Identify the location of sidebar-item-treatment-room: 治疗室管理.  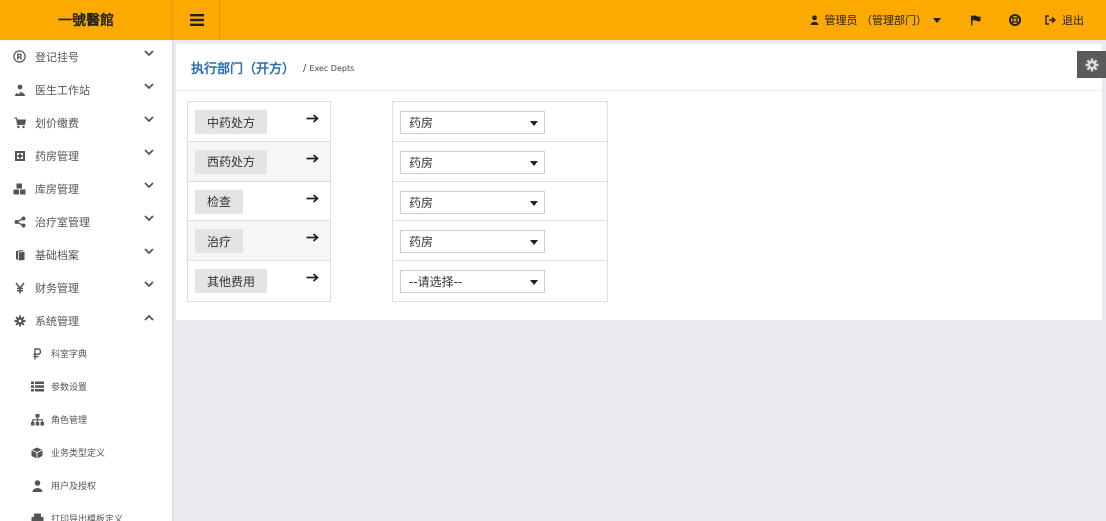
(86, 221).